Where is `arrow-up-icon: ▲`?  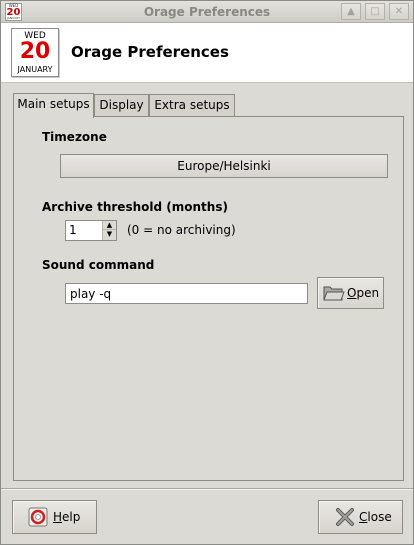
arrow-up-icon: ▲ is located at coordinates (351, 11).